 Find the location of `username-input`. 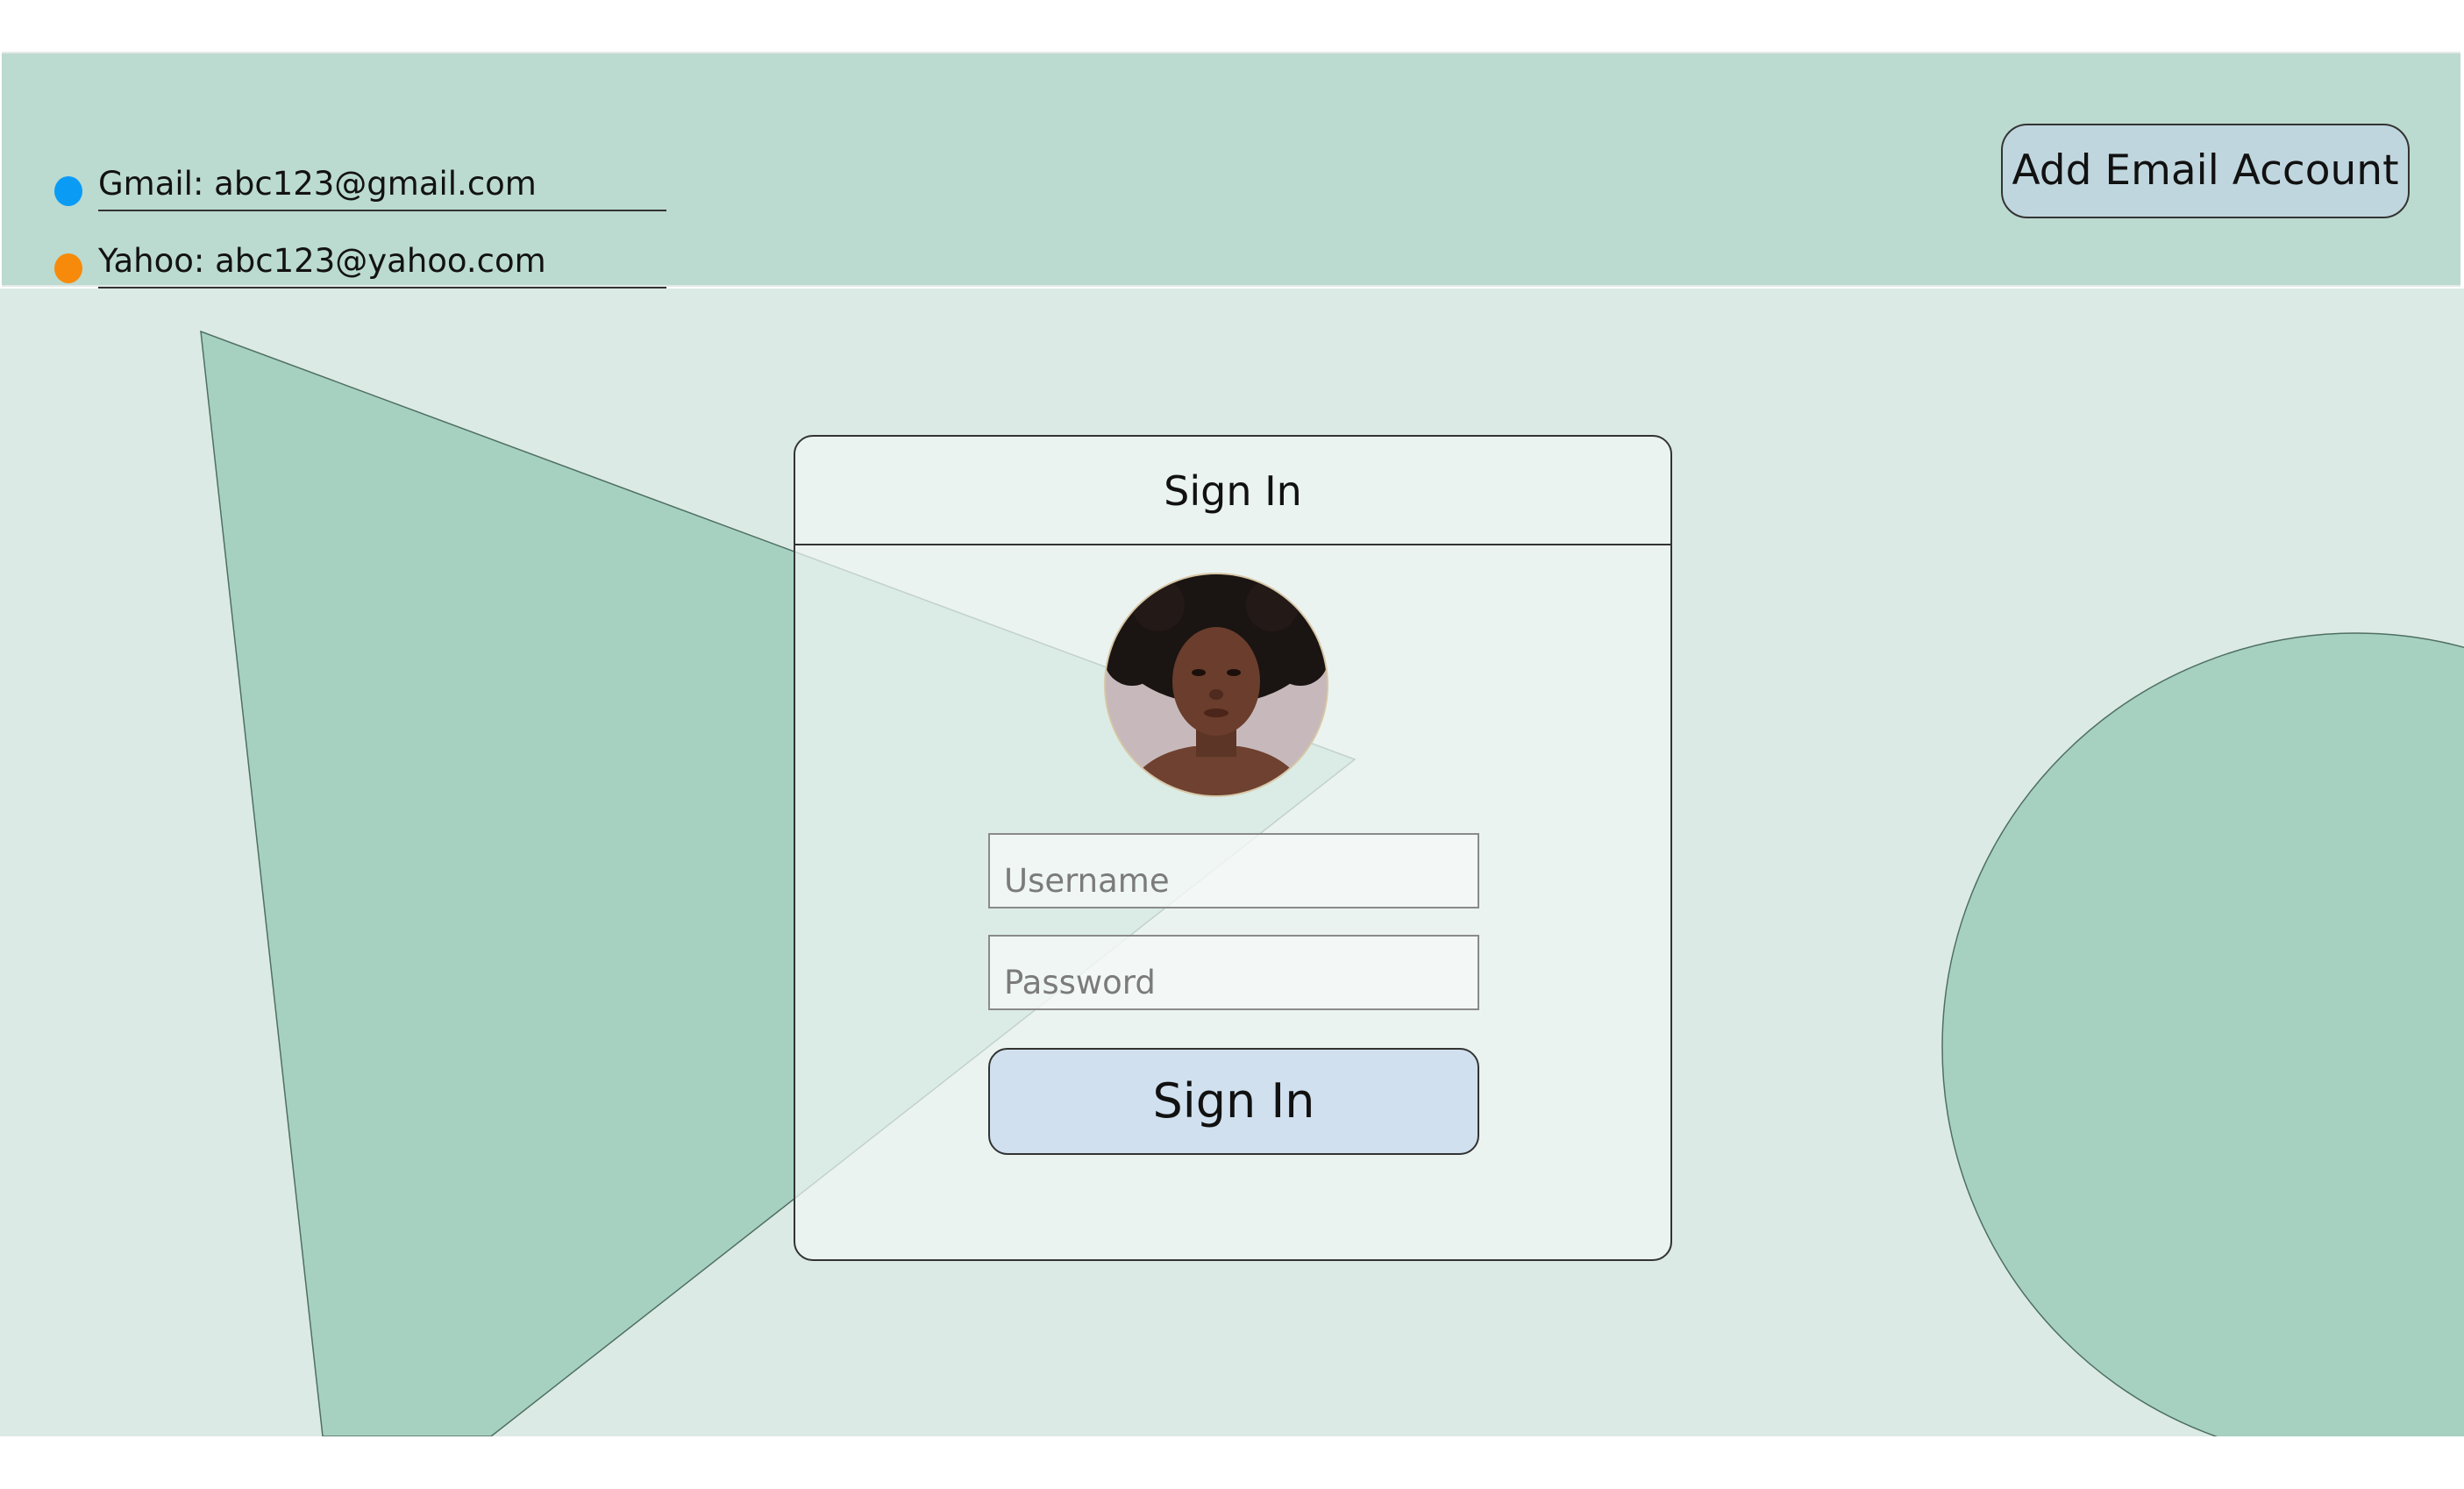

username-input is located at coordinates (1233, 870).